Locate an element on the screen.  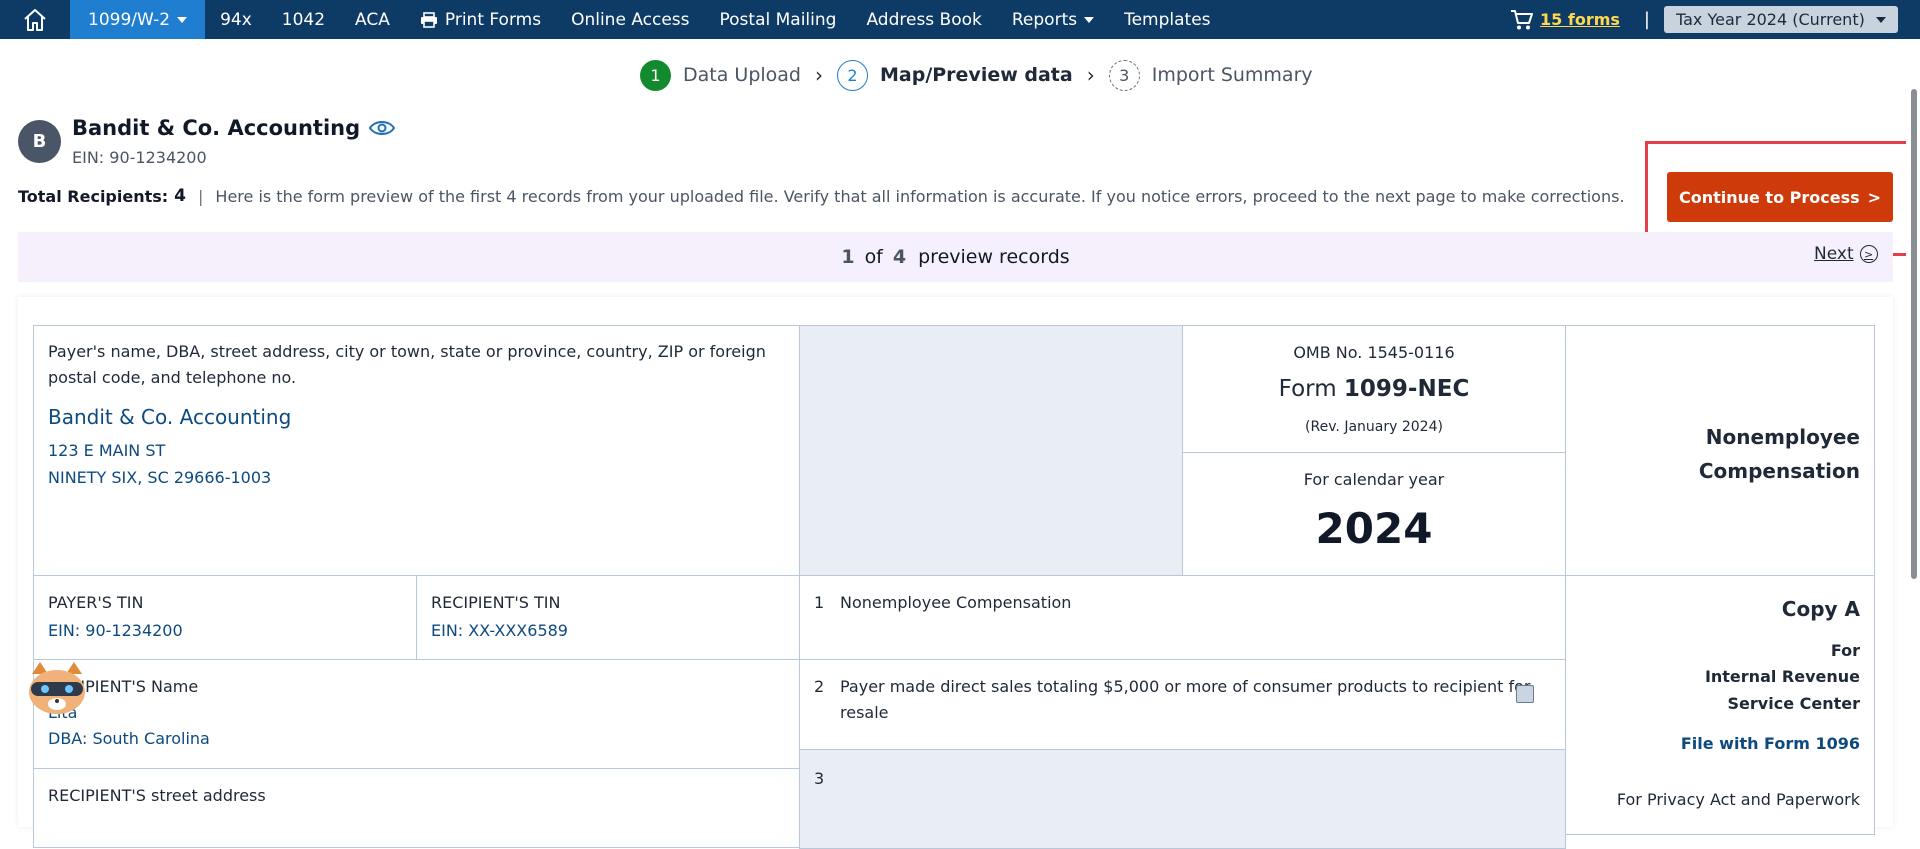
form-prefix: Form is located at coordinates (1307, 389).